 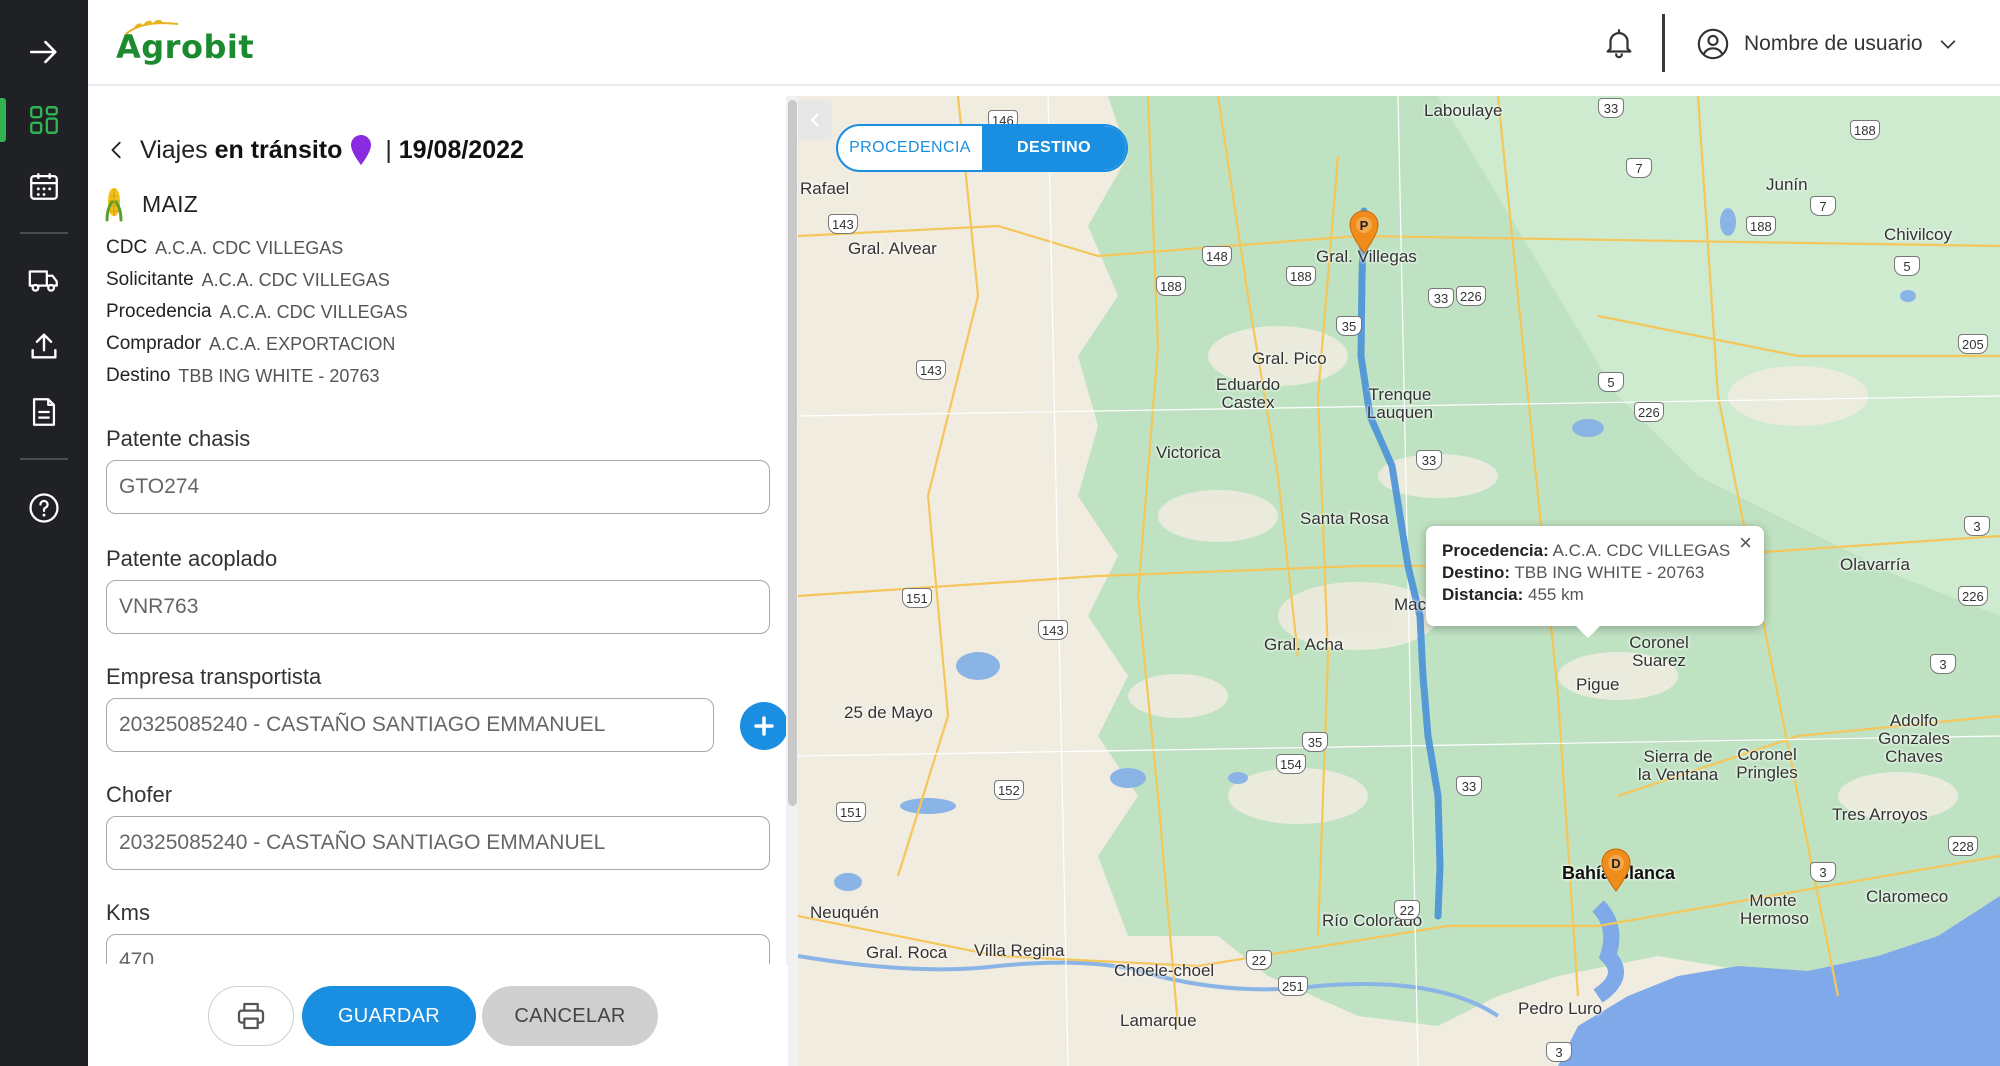 I want to click on nav-dashboard, so click(x=44, y=120).